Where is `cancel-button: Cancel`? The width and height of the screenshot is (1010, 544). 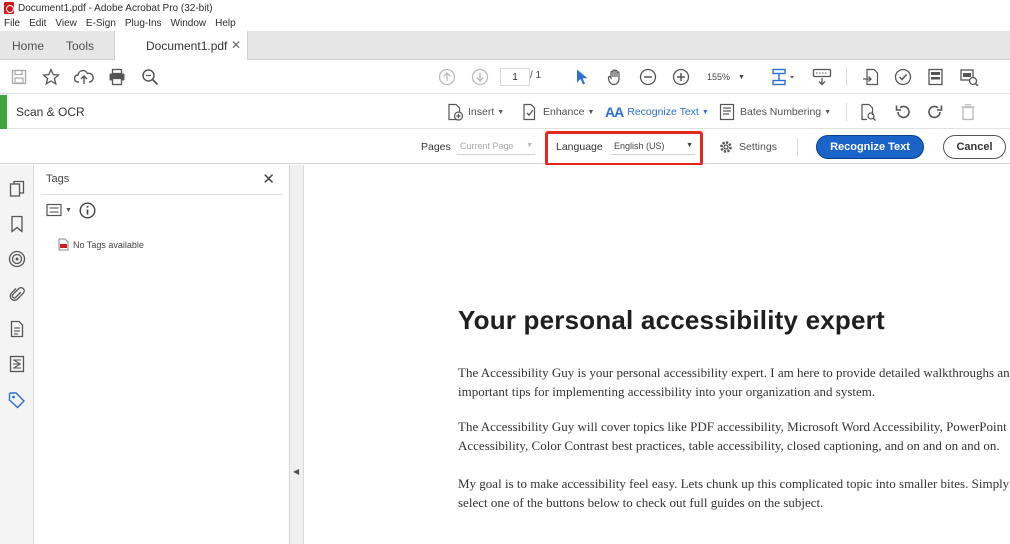 cancel-button: Cancel is located at coordinates (974, 147).